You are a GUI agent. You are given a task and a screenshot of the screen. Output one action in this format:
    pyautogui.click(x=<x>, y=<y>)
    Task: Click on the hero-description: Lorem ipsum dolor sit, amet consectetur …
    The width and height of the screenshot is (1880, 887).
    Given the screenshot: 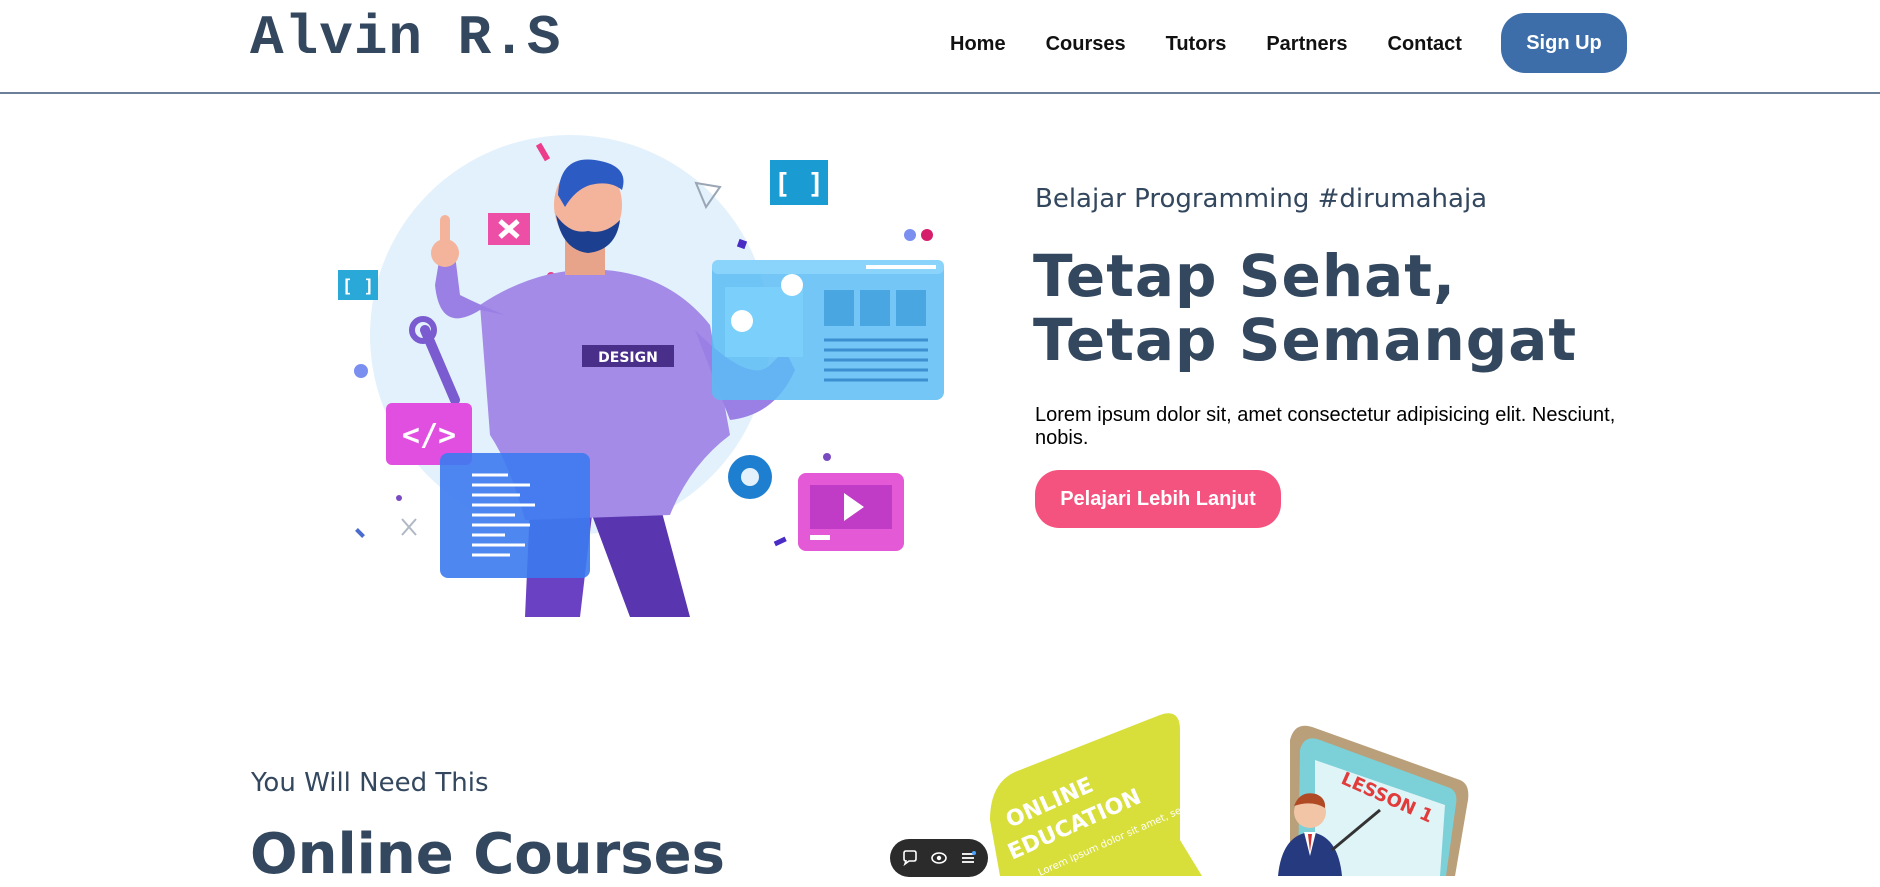 What is the action you would take?
    pyautogui.click(x=1325, y=426)
    